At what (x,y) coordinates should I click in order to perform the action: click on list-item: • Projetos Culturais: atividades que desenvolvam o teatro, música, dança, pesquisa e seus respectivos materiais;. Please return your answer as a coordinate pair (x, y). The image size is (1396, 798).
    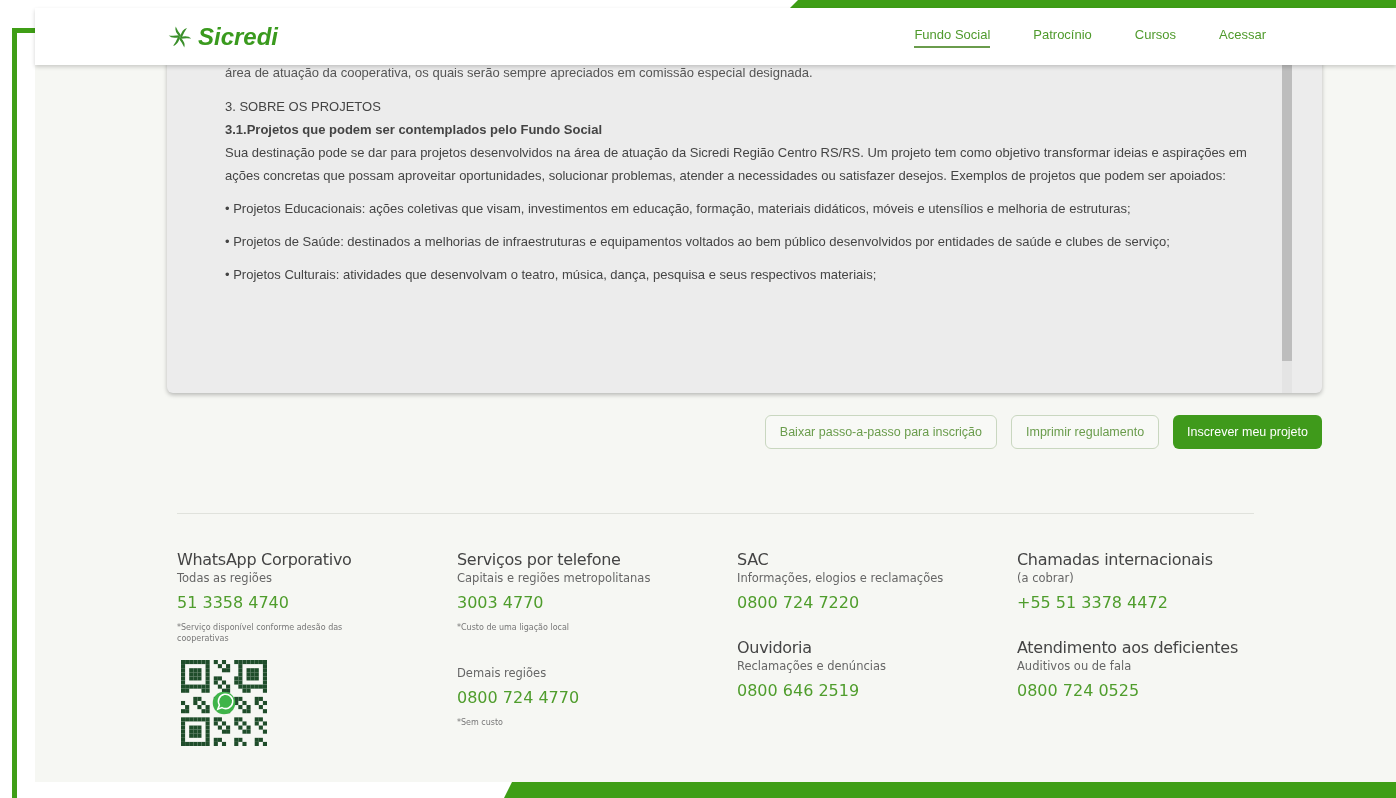
    Looking at the image, I should click on (551, 275).